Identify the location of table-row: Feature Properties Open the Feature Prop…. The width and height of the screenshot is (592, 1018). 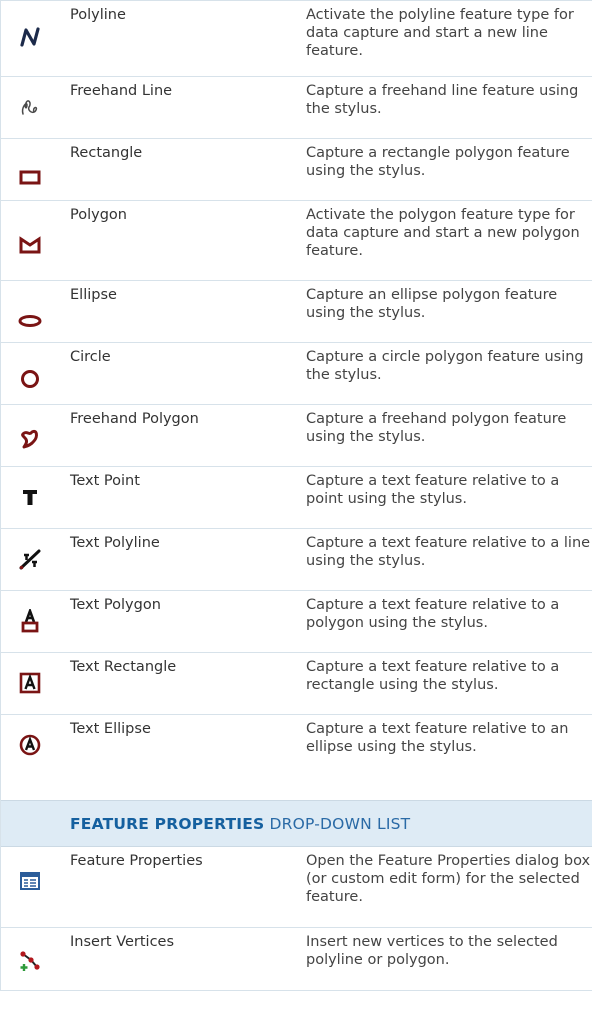
(296, 887).